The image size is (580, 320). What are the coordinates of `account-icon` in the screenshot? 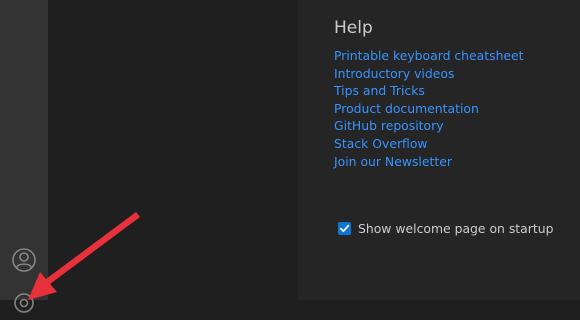 It's located at (24, 260).